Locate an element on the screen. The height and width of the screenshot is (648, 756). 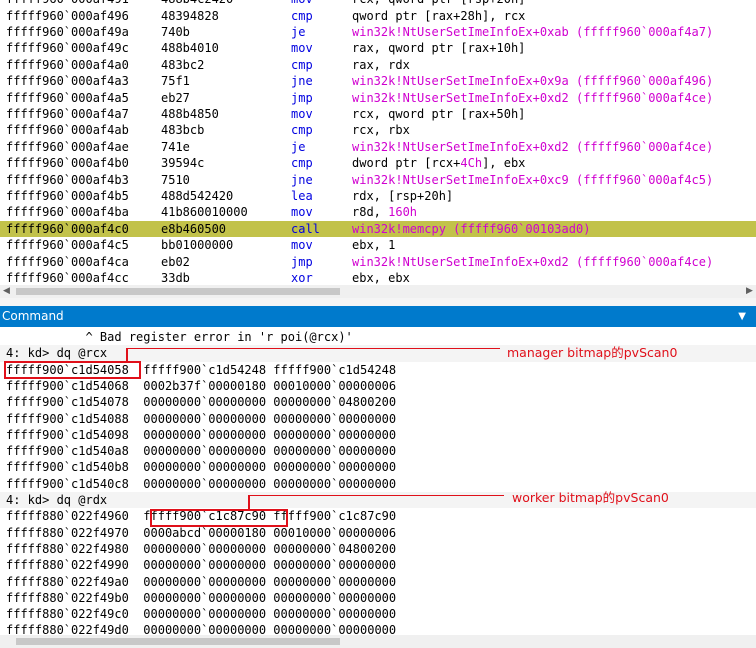
disasm-bytes: e8b460500 is located at coordinates (194, 228).